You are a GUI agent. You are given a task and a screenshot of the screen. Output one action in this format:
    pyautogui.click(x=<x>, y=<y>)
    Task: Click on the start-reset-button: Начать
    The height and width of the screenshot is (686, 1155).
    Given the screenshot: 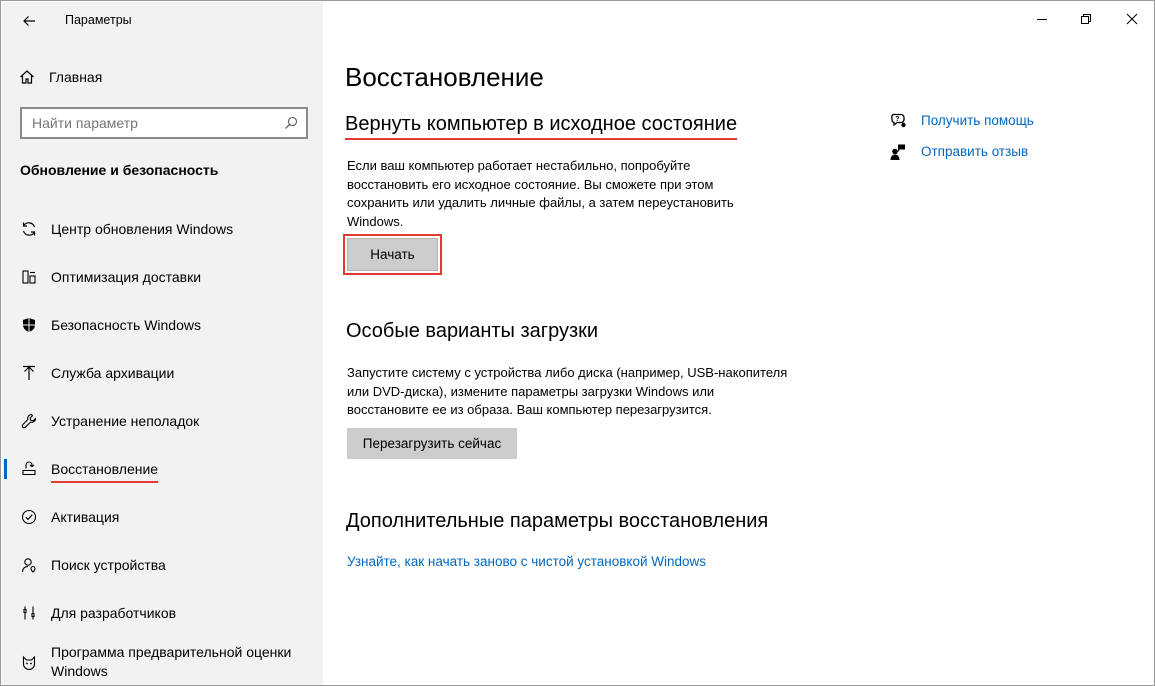 What is the action you would take?
    pyautogui.click(x=392, y=254)
    